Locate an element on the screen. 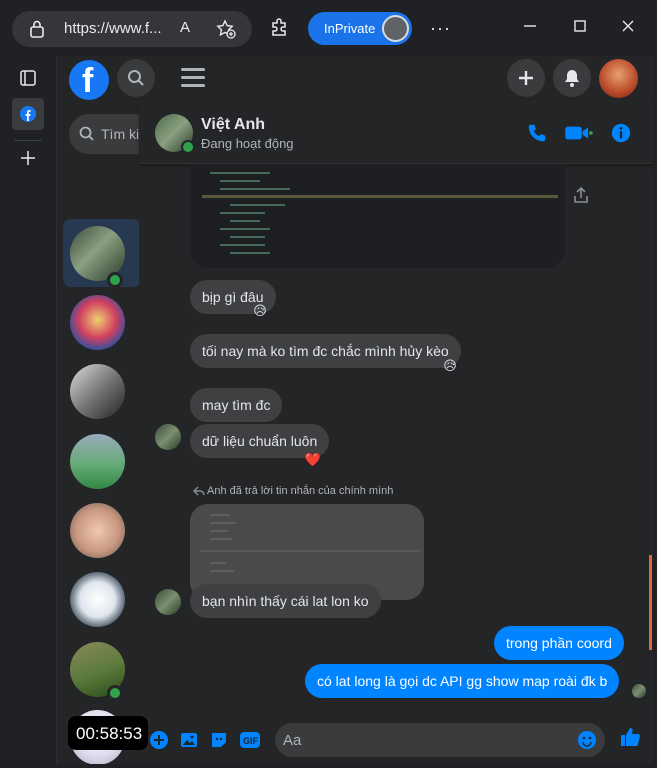 This screenshot has width=657, height=768. gif-icon: GIF is located at coordinates (250, 740).